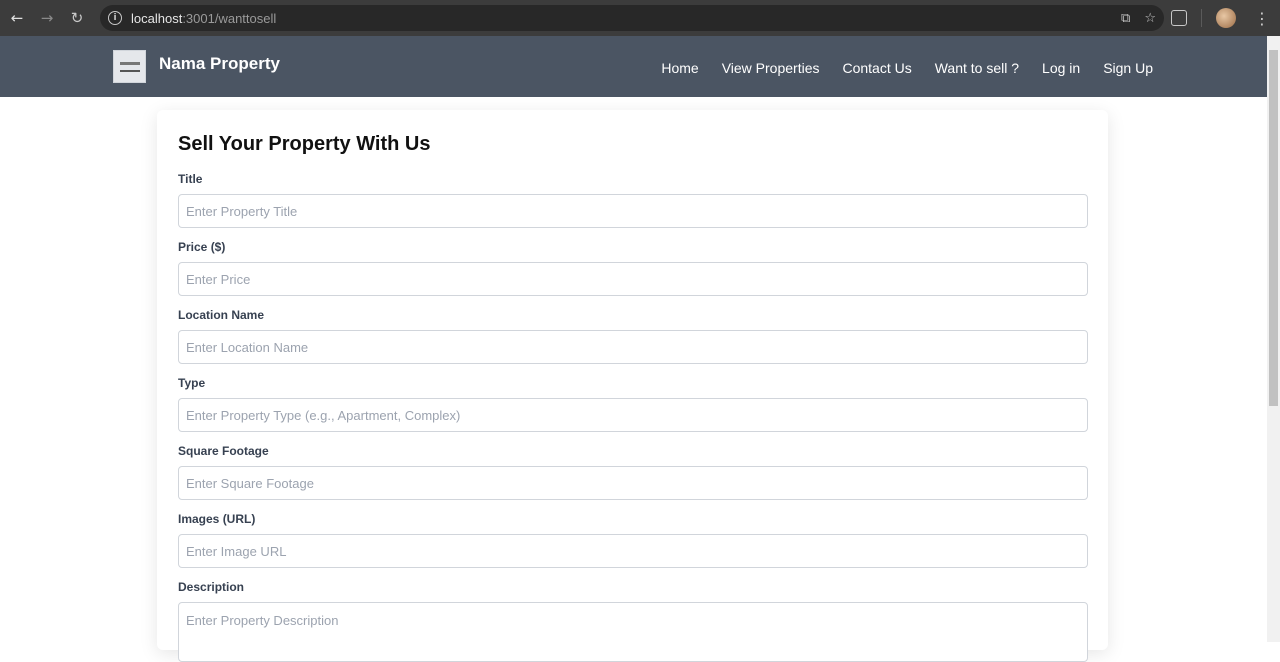 The height and width of the screenshot is (662, 1280). What do you see at coordinates (1226, 18) in the screenshot?
I see `profile-avatar` at bounding box center [1226, 18].